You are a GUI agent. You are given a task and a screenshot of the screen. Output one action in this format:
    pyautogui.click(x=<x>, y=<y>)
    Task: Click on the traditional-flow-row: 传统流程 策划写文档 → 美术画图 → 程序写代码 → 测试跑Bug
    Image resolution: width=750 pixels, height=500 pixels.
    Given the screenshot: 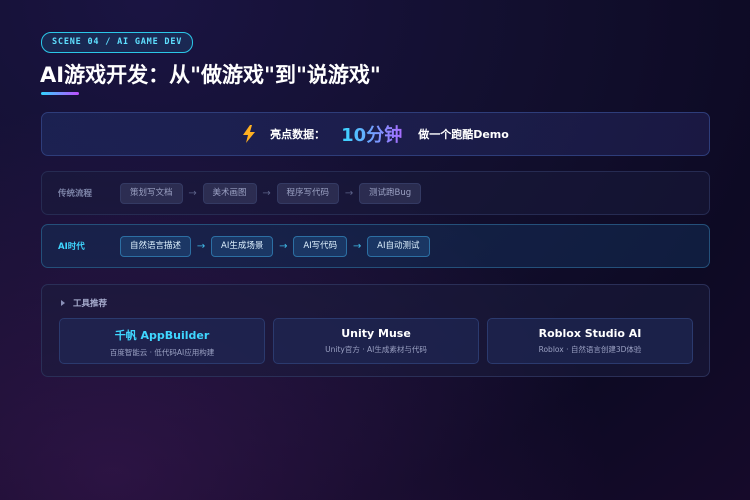 What is the action you would take?
    pyautogui.click(x=375, y=193)
    